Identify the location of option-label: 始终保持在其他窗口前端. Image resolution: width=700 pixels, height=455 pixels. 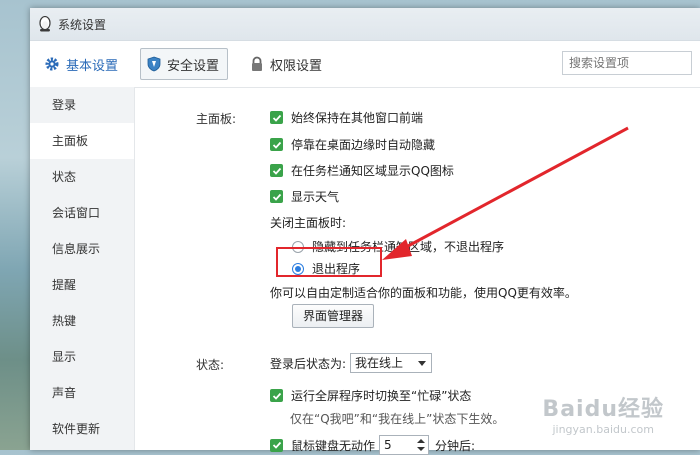
(357, 118).